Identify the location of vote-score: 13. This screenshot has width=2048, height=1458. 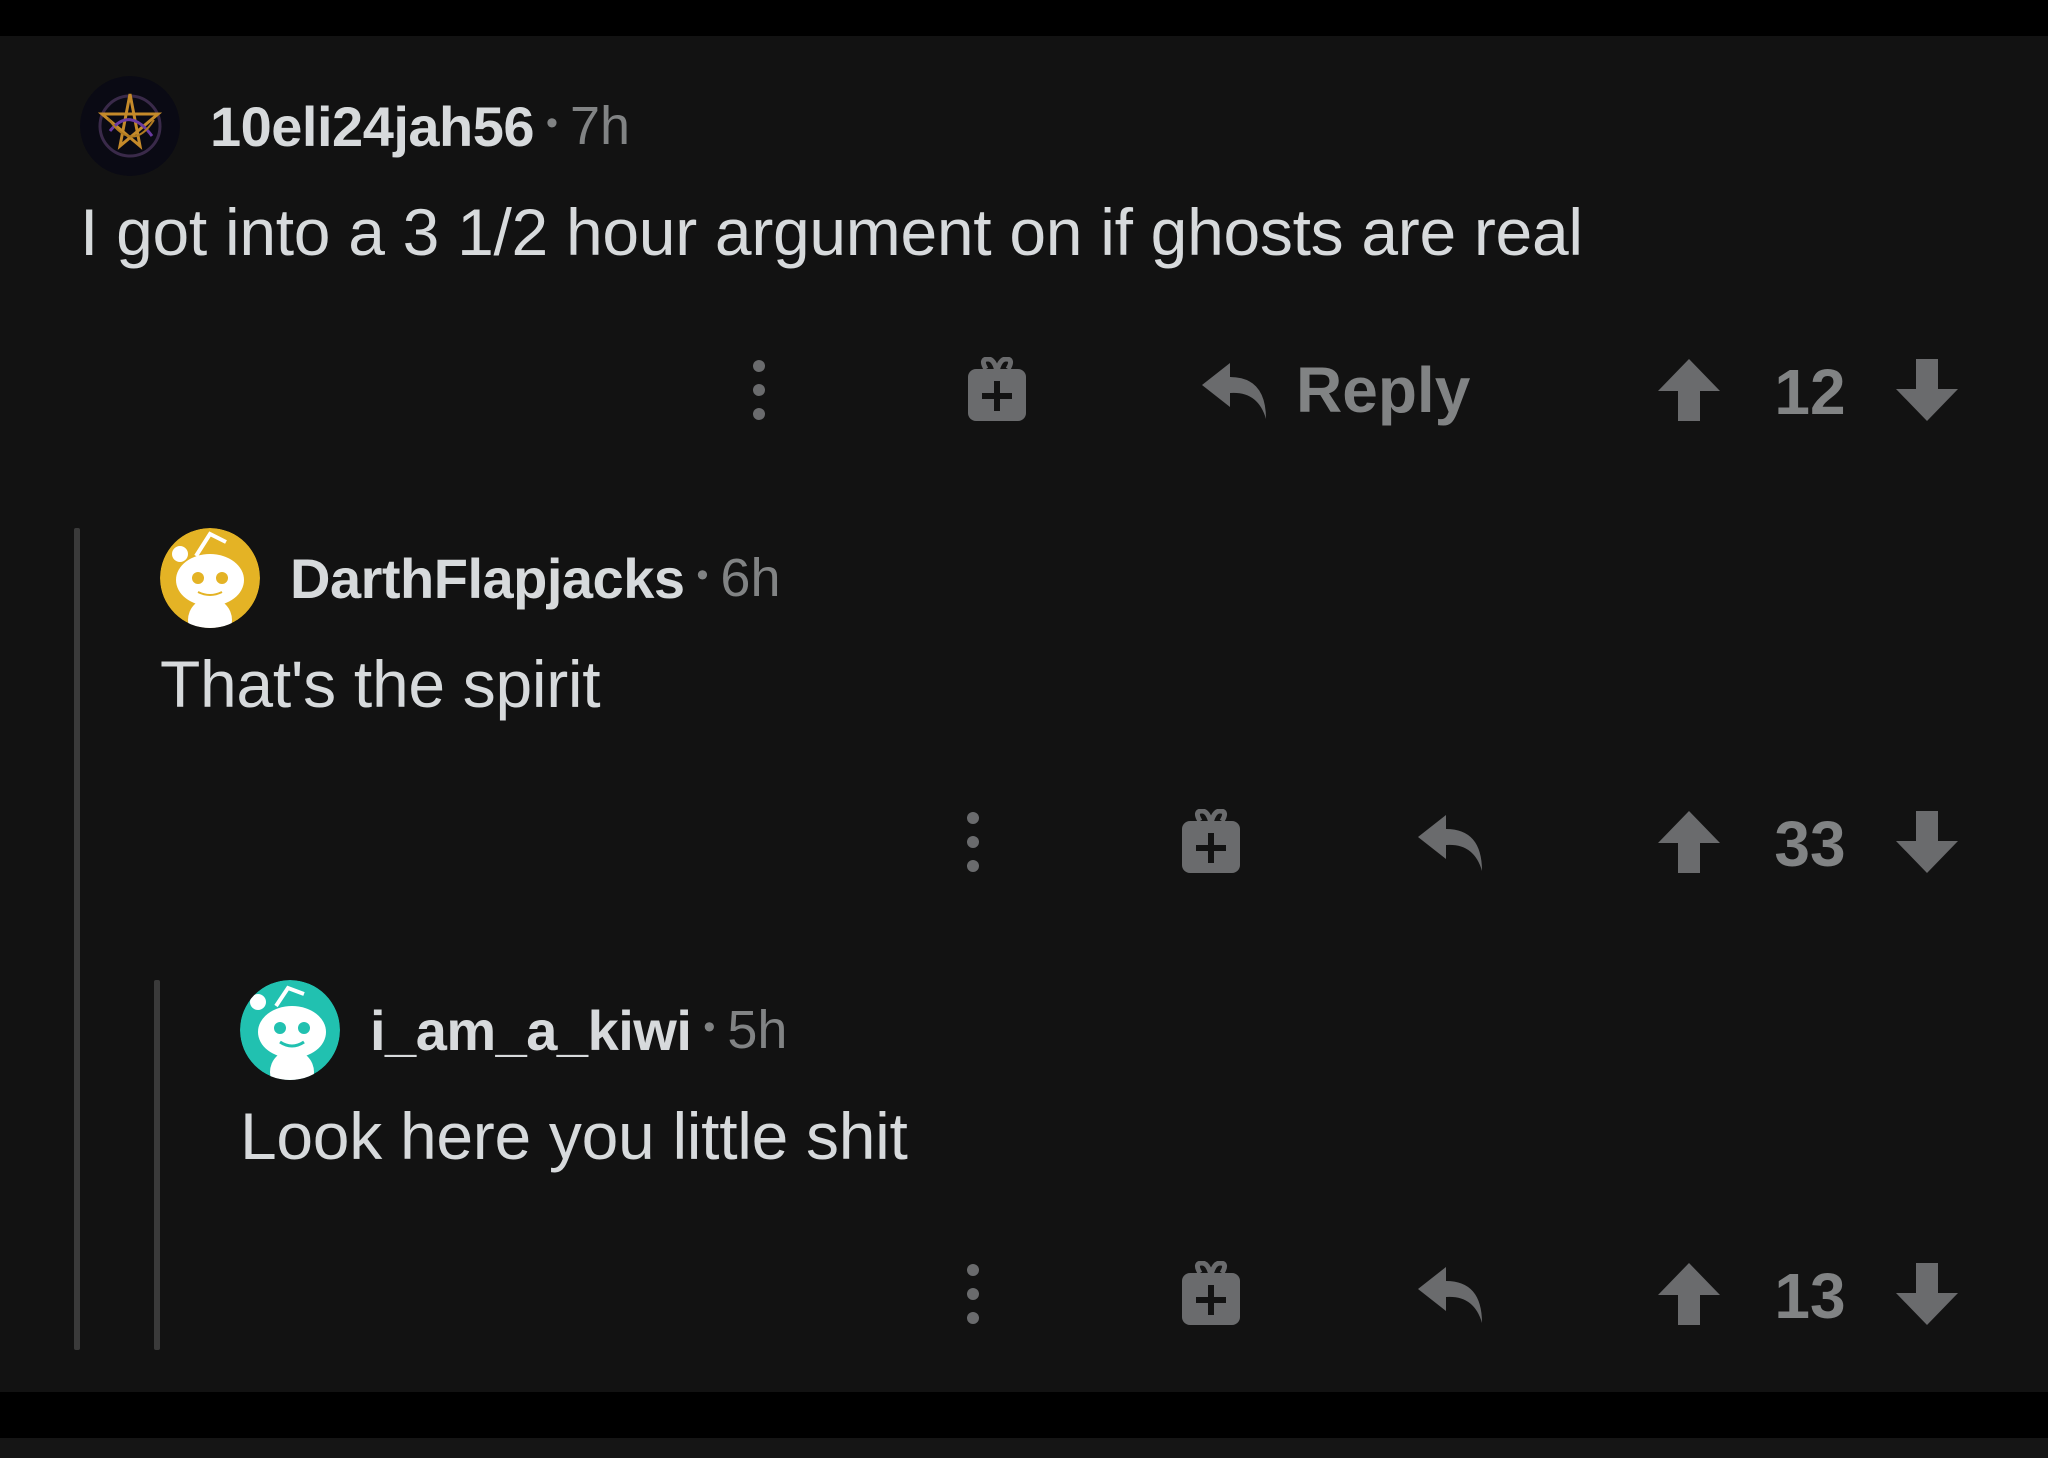
(1810, 1296).